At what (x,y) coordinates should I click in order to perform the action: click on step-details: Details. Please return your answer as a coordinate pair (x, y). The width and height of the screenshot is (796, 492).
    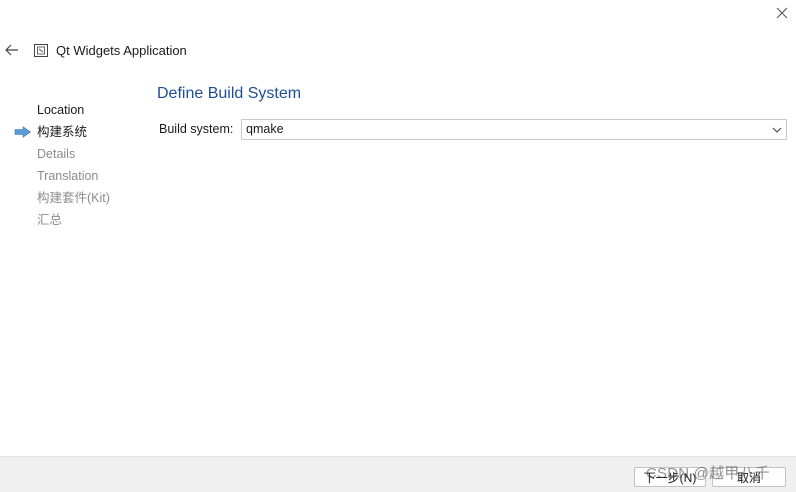
    Looking at the image, I should click on (70, 154).